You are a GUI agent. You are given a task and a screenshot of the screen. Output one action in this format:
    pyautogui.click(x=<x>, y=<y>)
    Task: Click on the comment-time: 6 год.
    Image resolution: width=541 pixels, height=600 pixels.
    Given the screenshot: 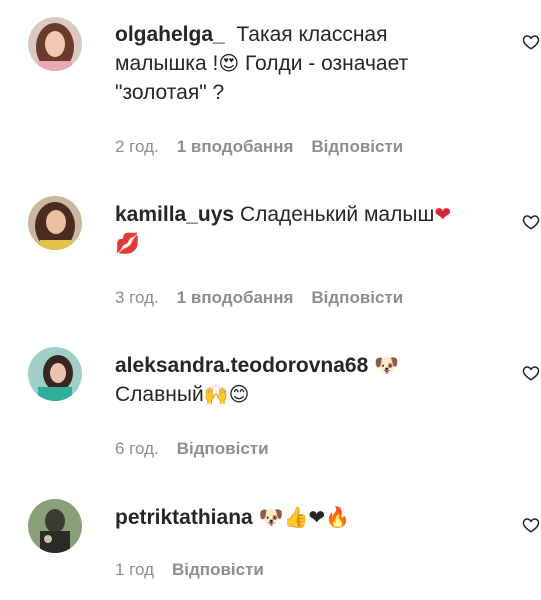 What is the action you would take?
    pyautogui.click(x=137, y=448)
    